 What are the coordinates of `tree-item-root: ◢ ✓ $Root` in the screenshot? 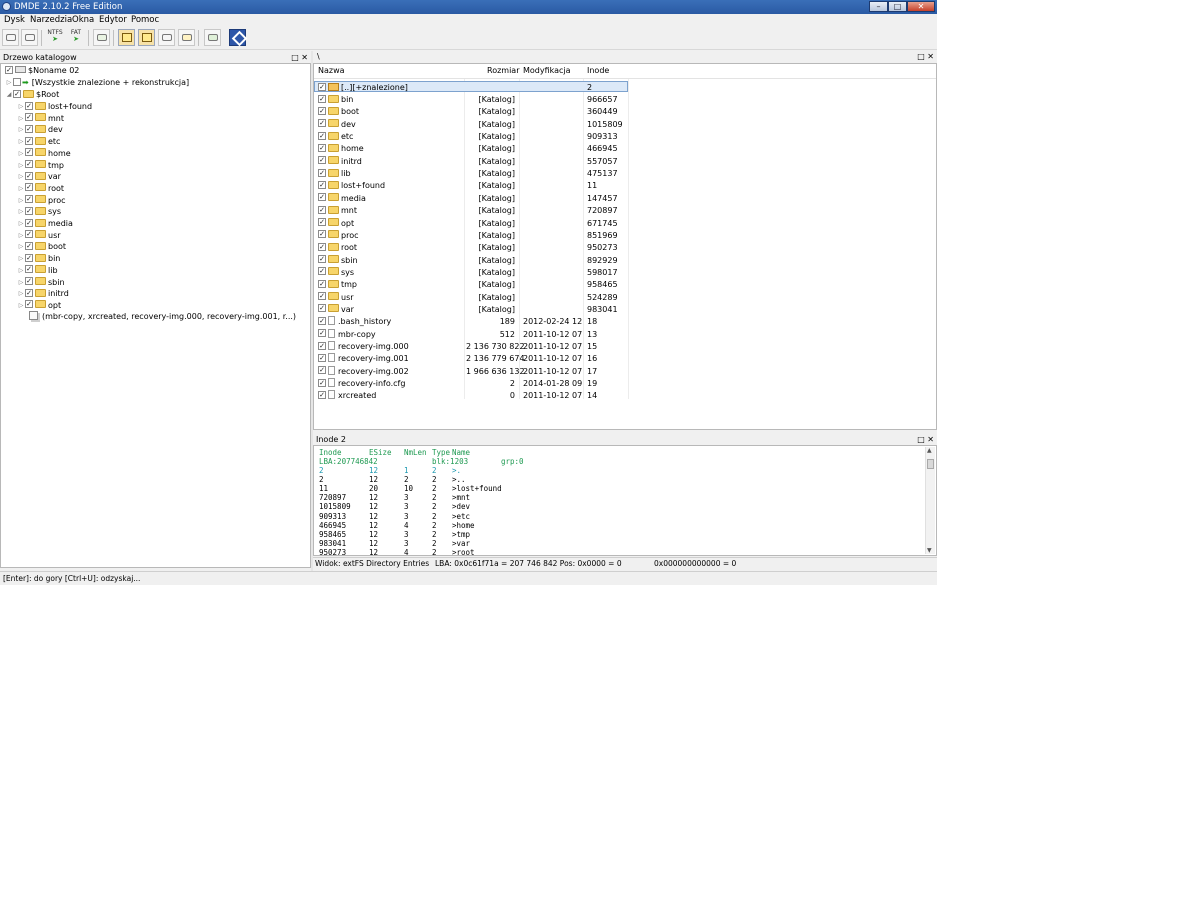 It's located at (32, 95).